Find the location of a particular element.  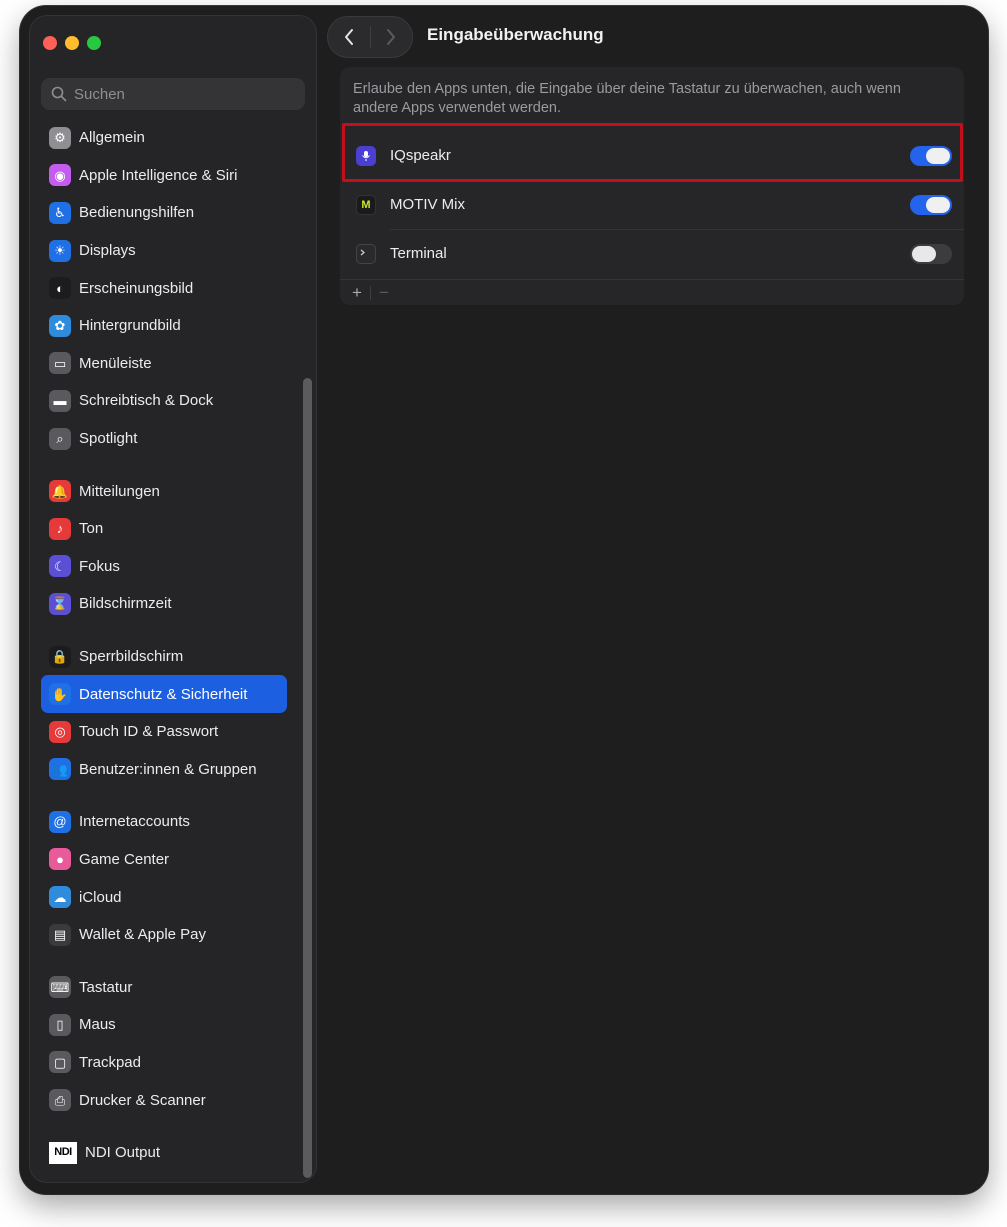

trackpad-icon: ▢ is located at coordinates (60, 1062).